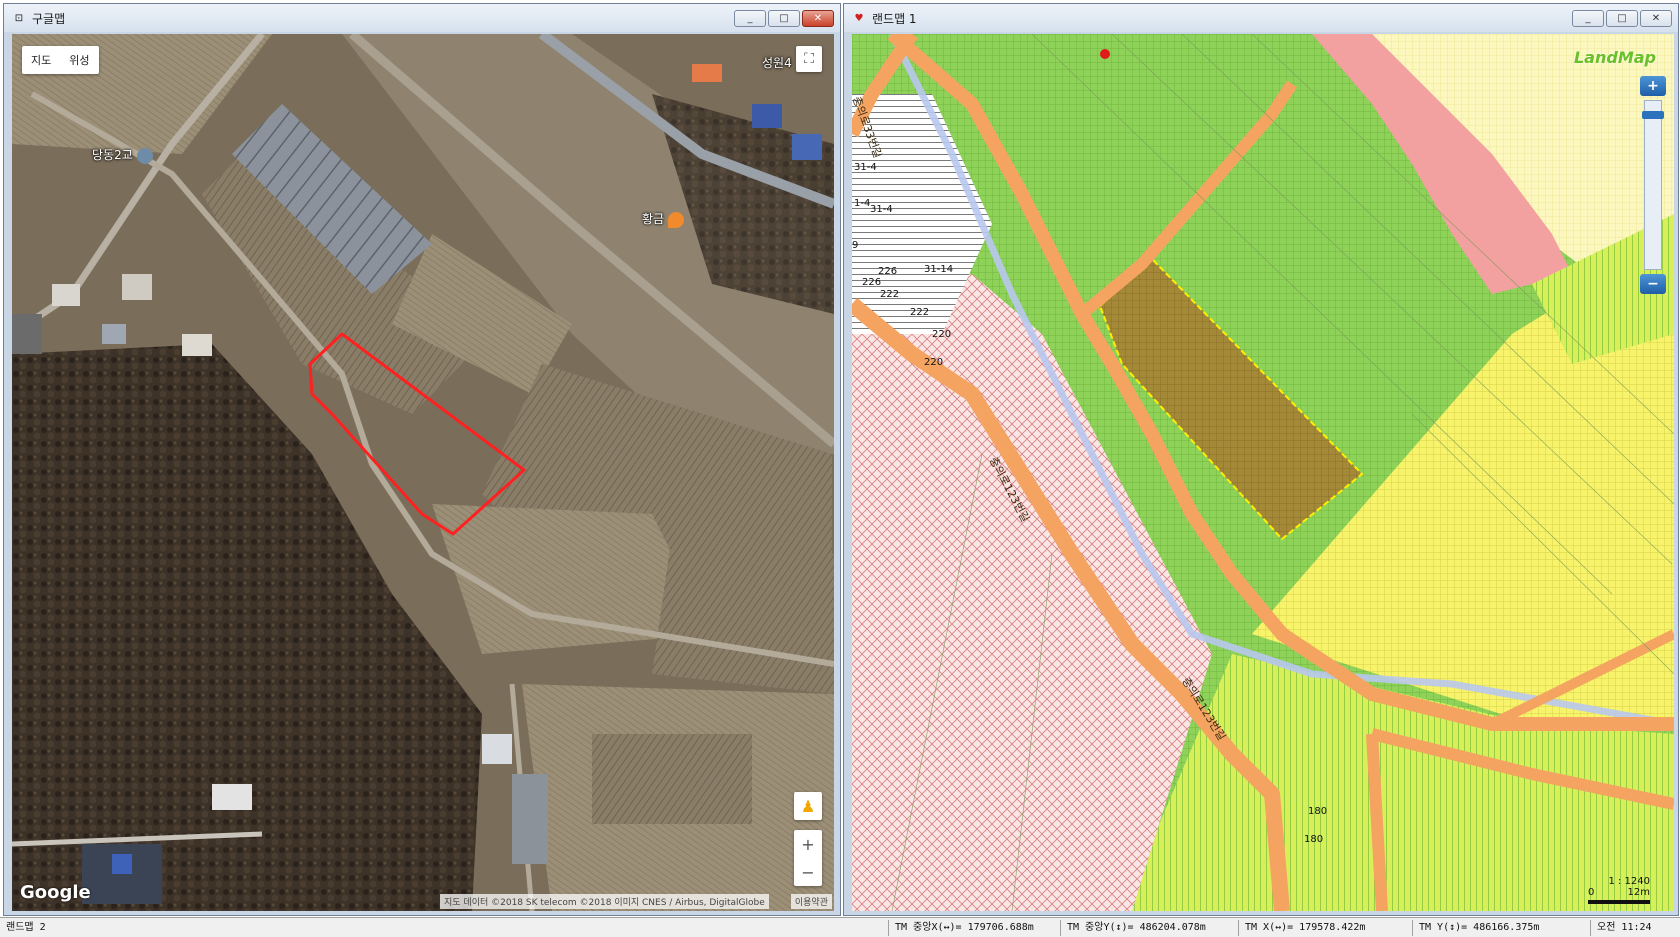 Image resolution: width=1680 pixels, height=937 pixels. Describe the element at coordinates (1619, 902) in the screenshot. I see `scale-bar` at that location.